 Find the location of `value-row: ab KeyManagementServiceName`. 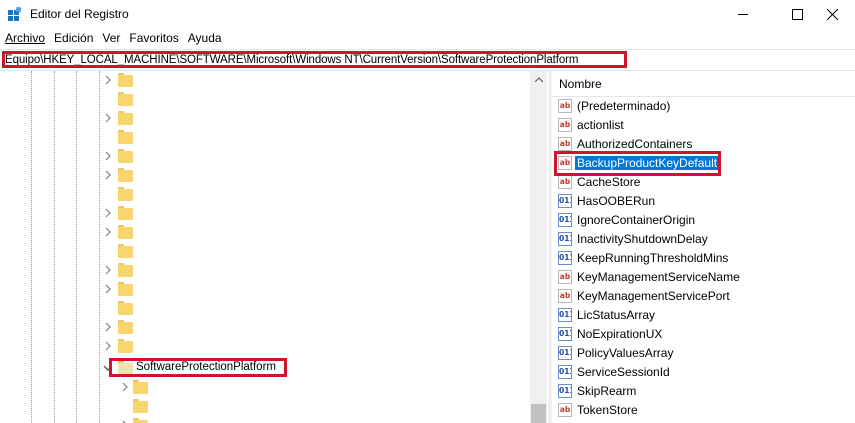

value-row: ab KeyManagementServiceName is located at coordinates (703, 277).